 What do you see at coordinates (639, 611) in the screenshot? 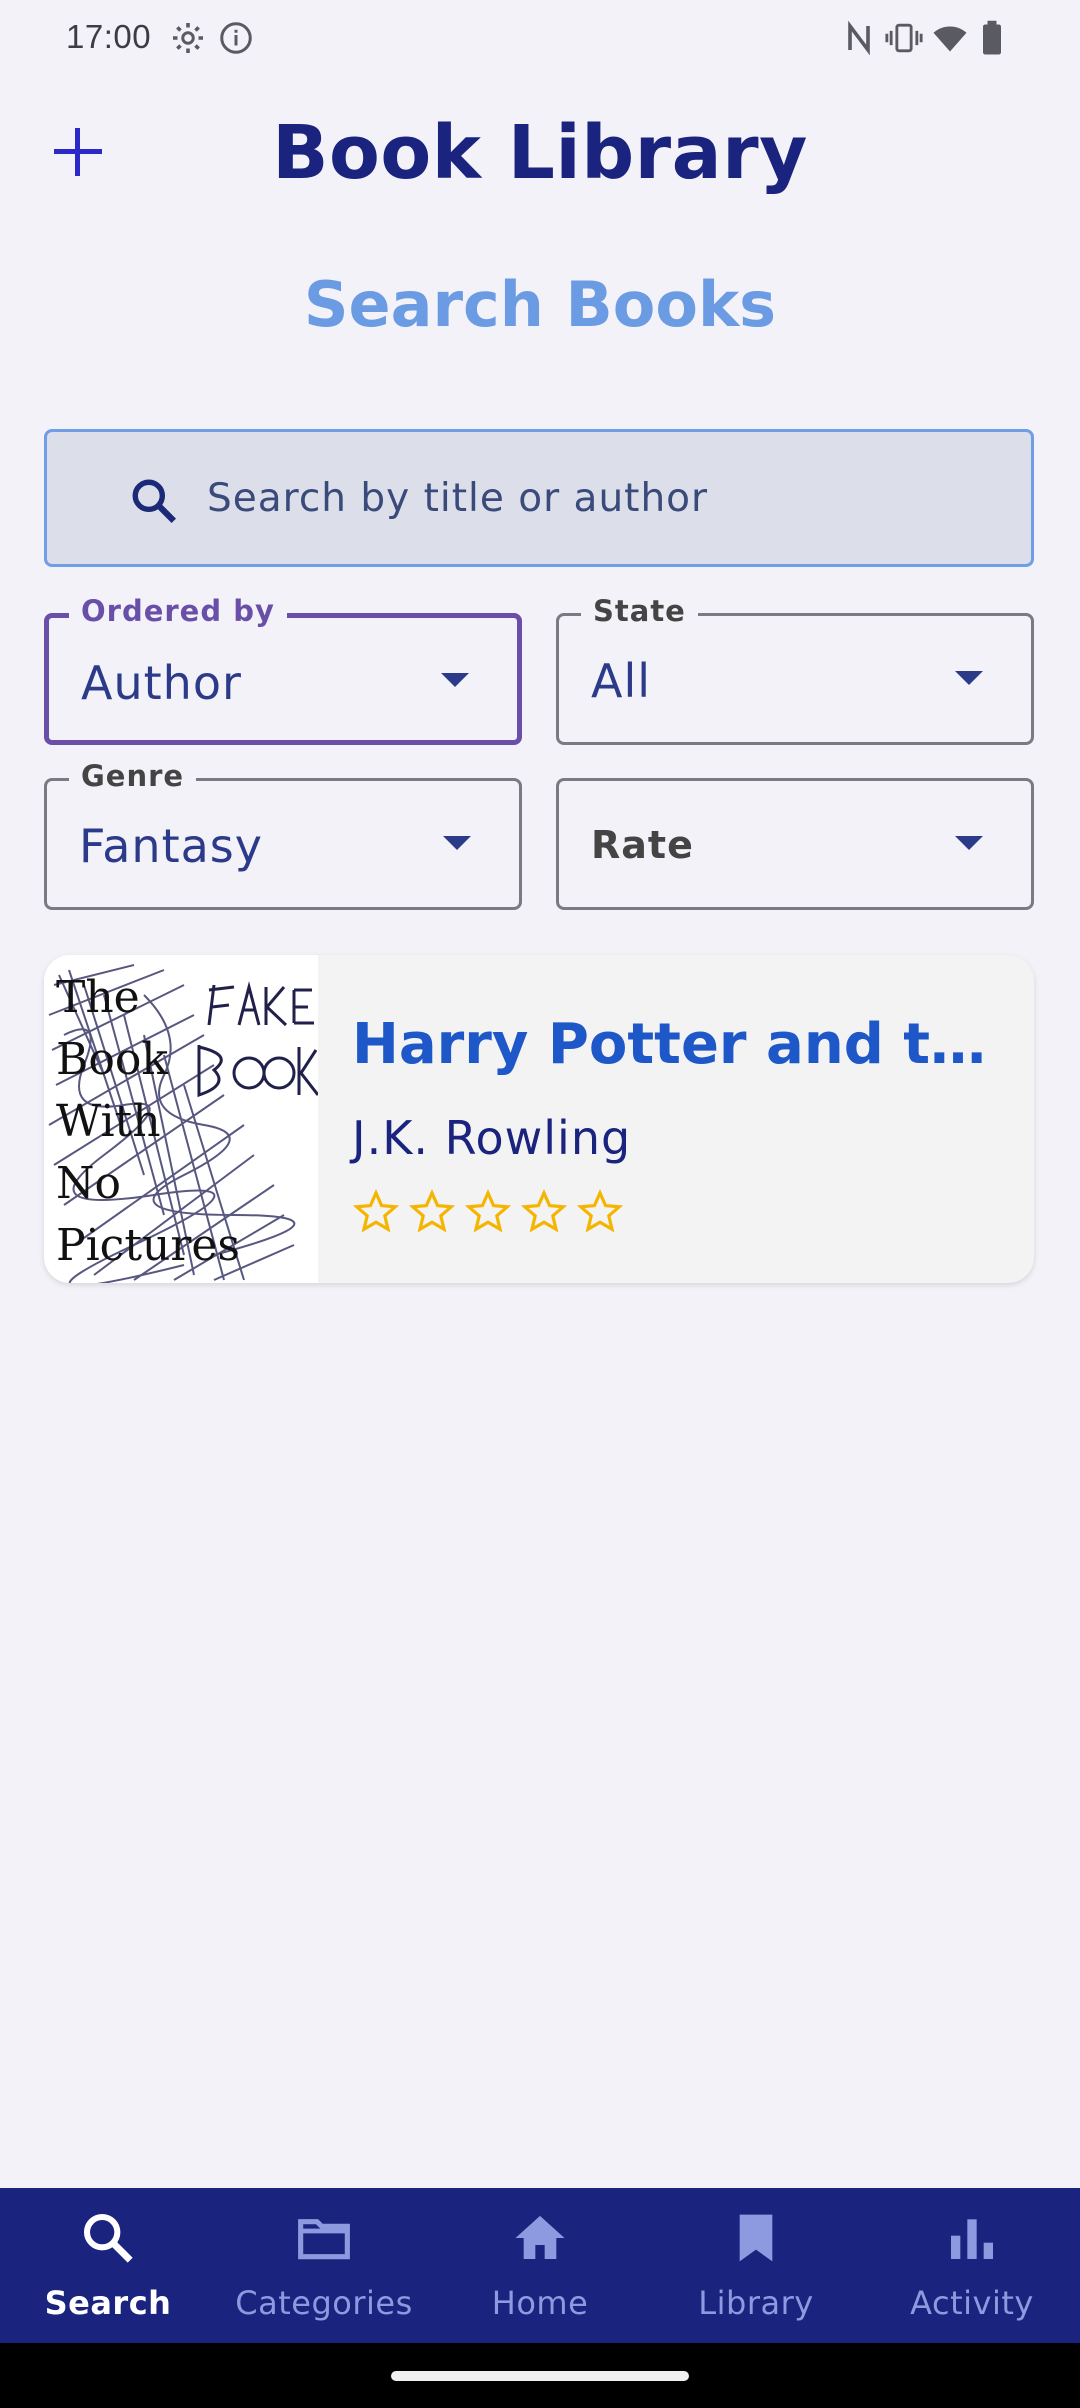
I see `state-label: State` at bounding box center [639, 611].